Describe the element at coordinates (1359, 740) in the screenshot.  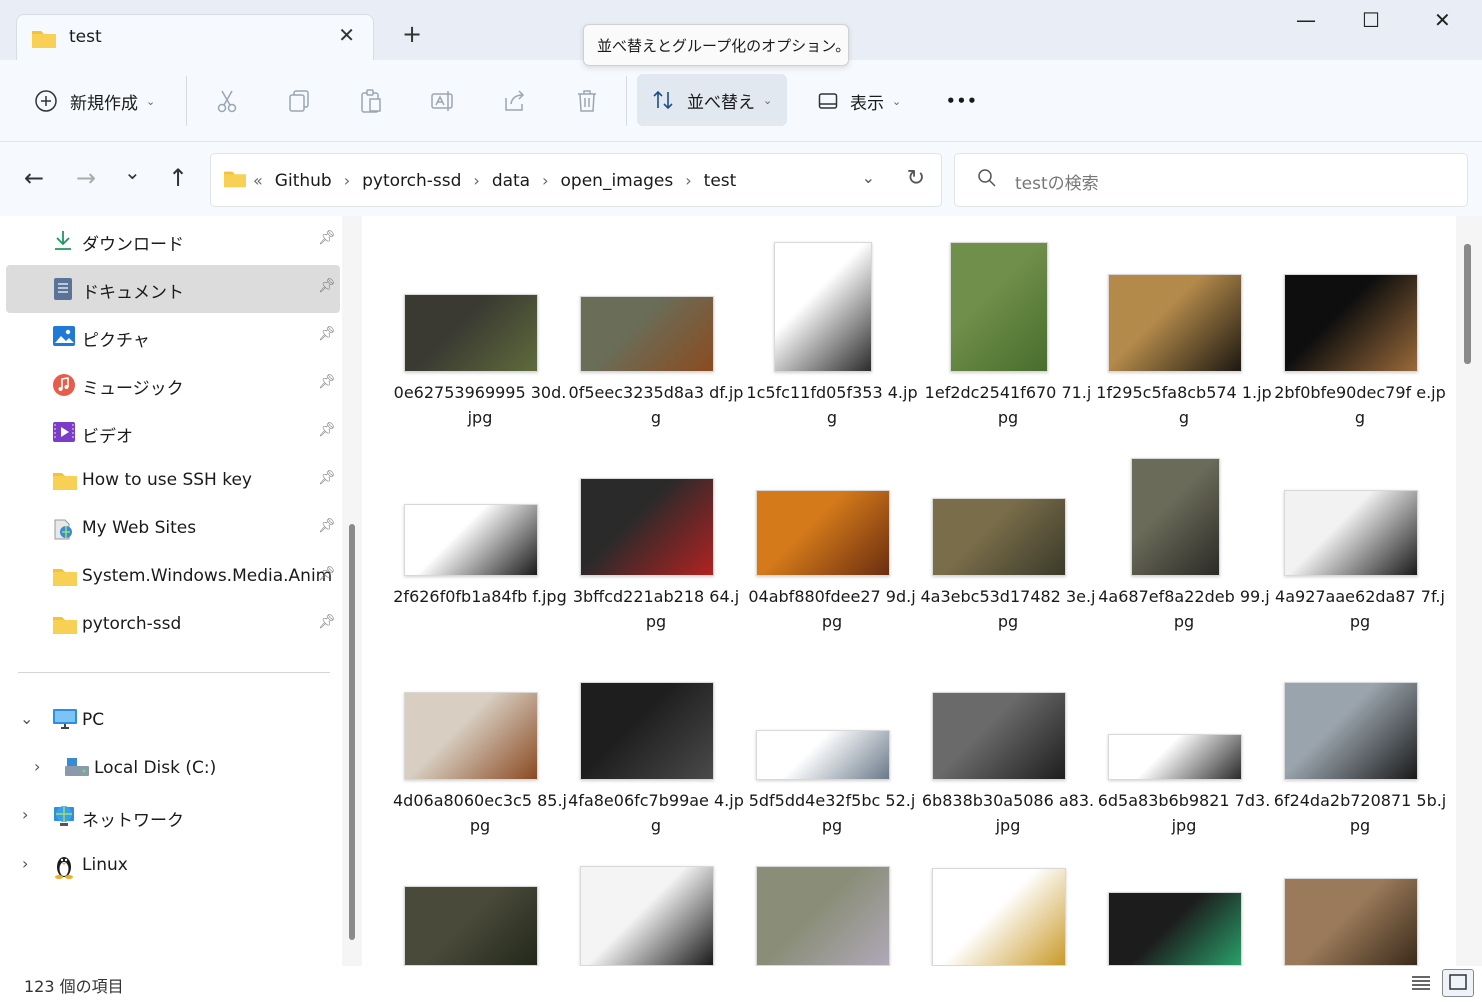
I see `file-item: 6f24da2b720871 5b.jpg` at that location.